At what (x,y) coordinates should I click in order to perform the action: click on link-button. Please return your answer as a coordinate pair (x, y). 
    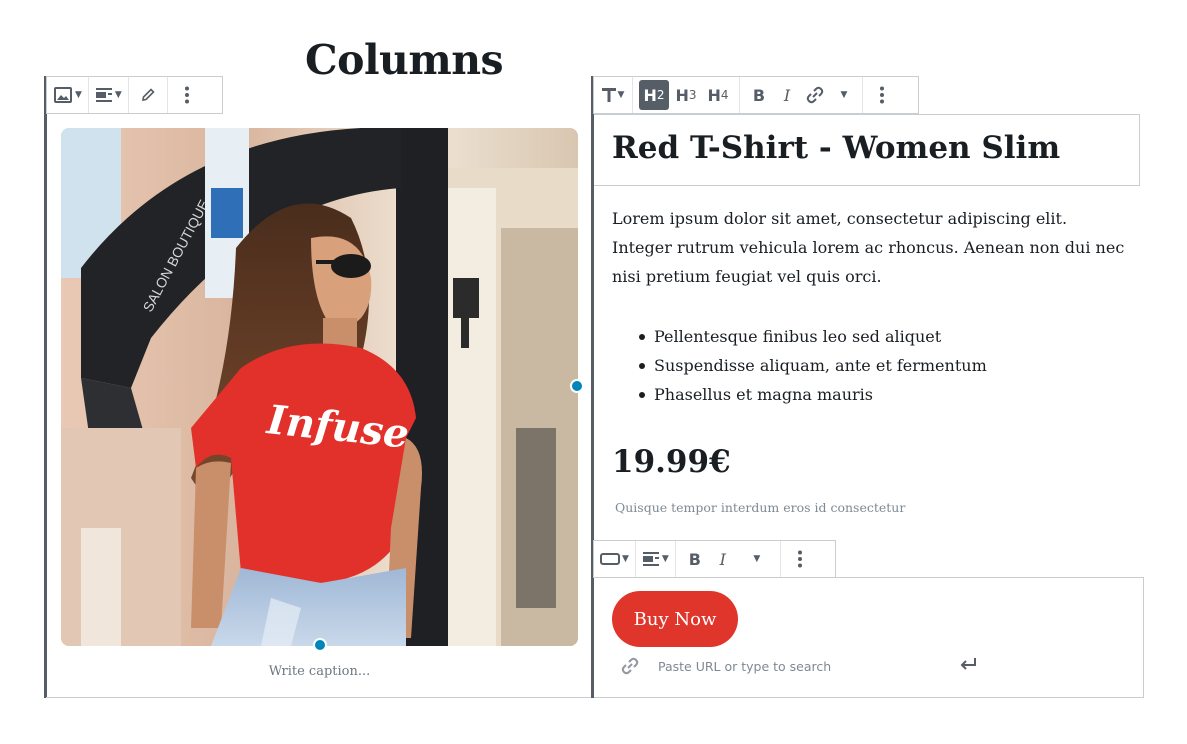
    Looking at the image, I should click on (815, 95).